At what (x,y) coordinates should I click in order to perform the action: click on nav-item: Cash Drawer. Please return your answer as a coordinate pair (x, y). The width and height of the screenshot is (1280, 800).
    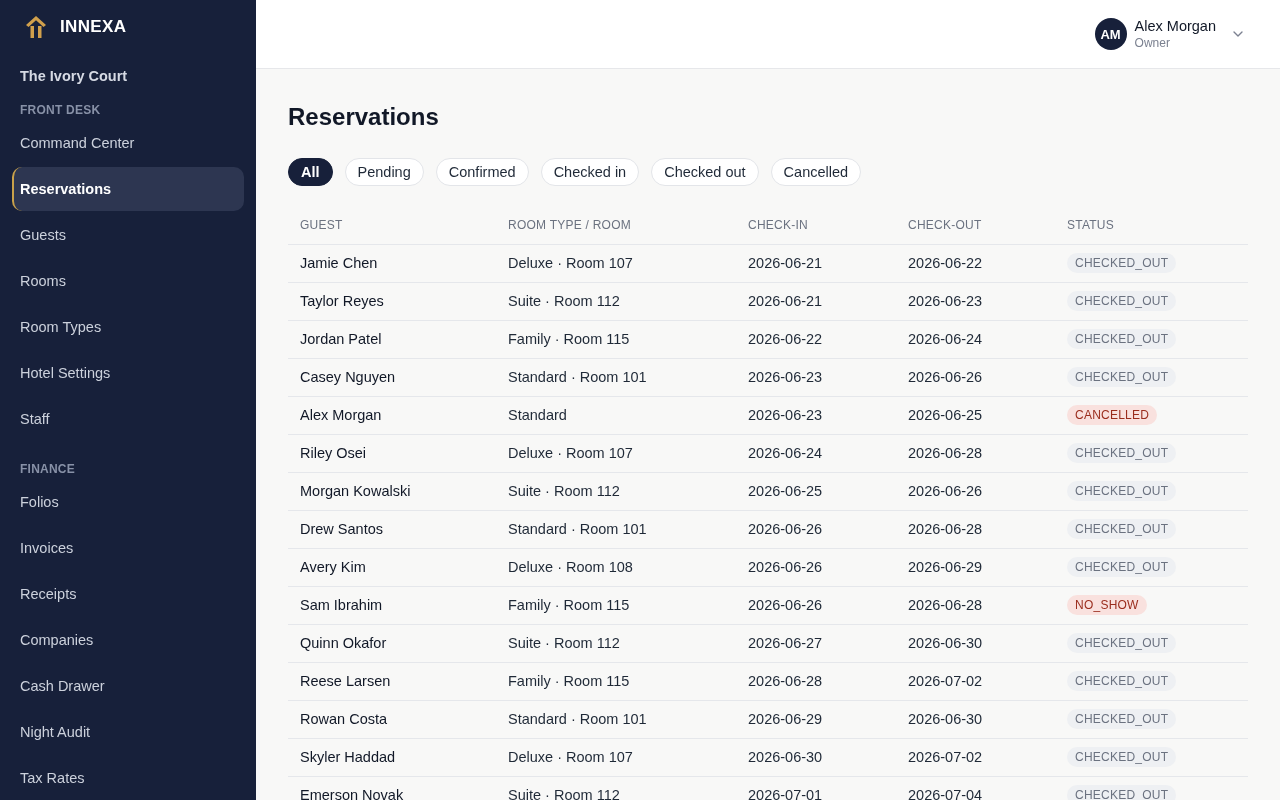
    Looking at the image, I should click on (128, 686).